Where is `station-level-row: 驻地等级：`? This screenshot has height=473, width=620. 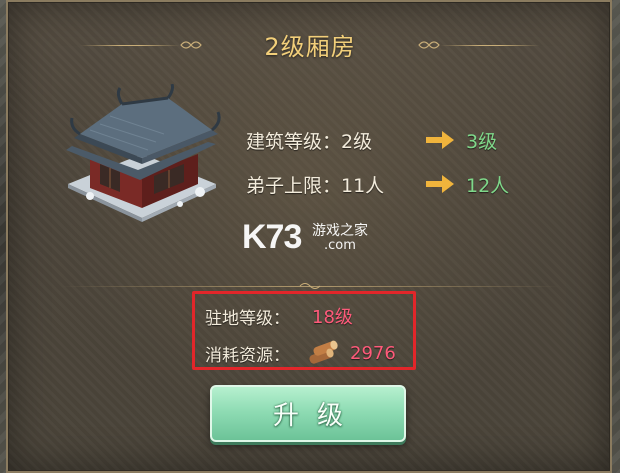
station-level-row: 驻地等级： is located at coordinates (247, 316).